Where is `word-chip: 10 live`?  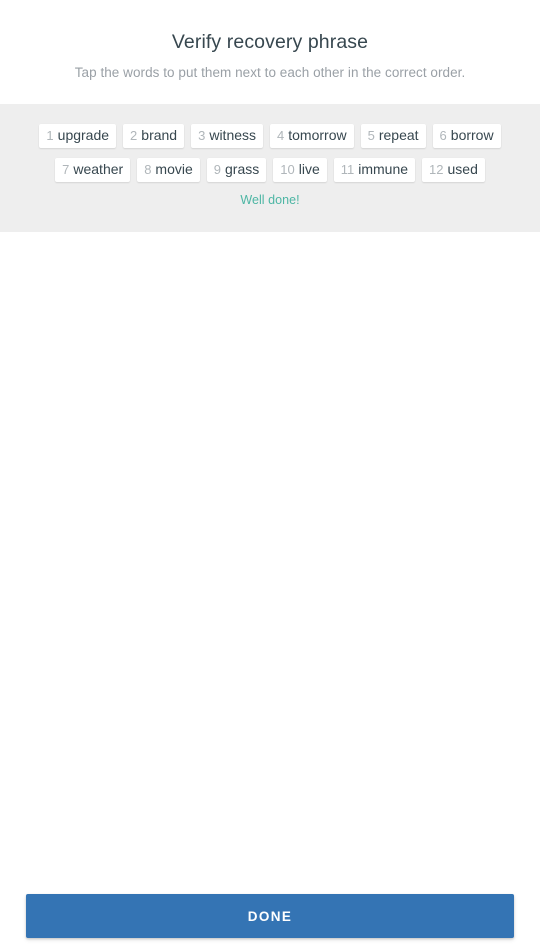
word-chip: 10 live is located at coordinates (300, 170).